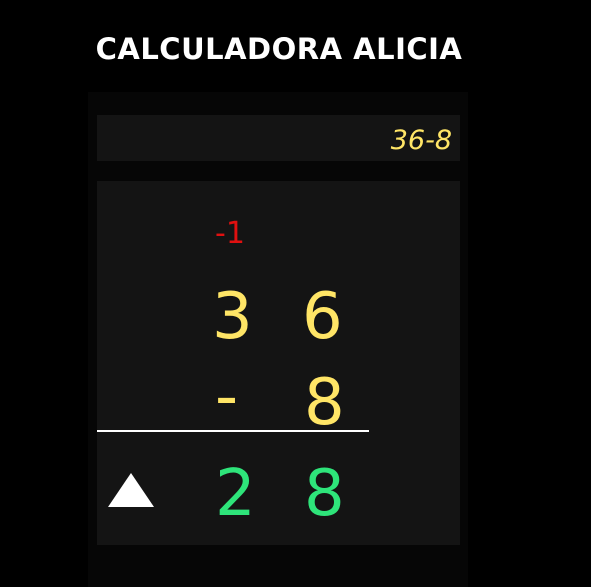 This screenshot has height=587, width=591. What do you see at coordinates (324, 403) in the screenshot?
I see `subtrahend-ones-digit: 8` at bounding box center [324, 403].